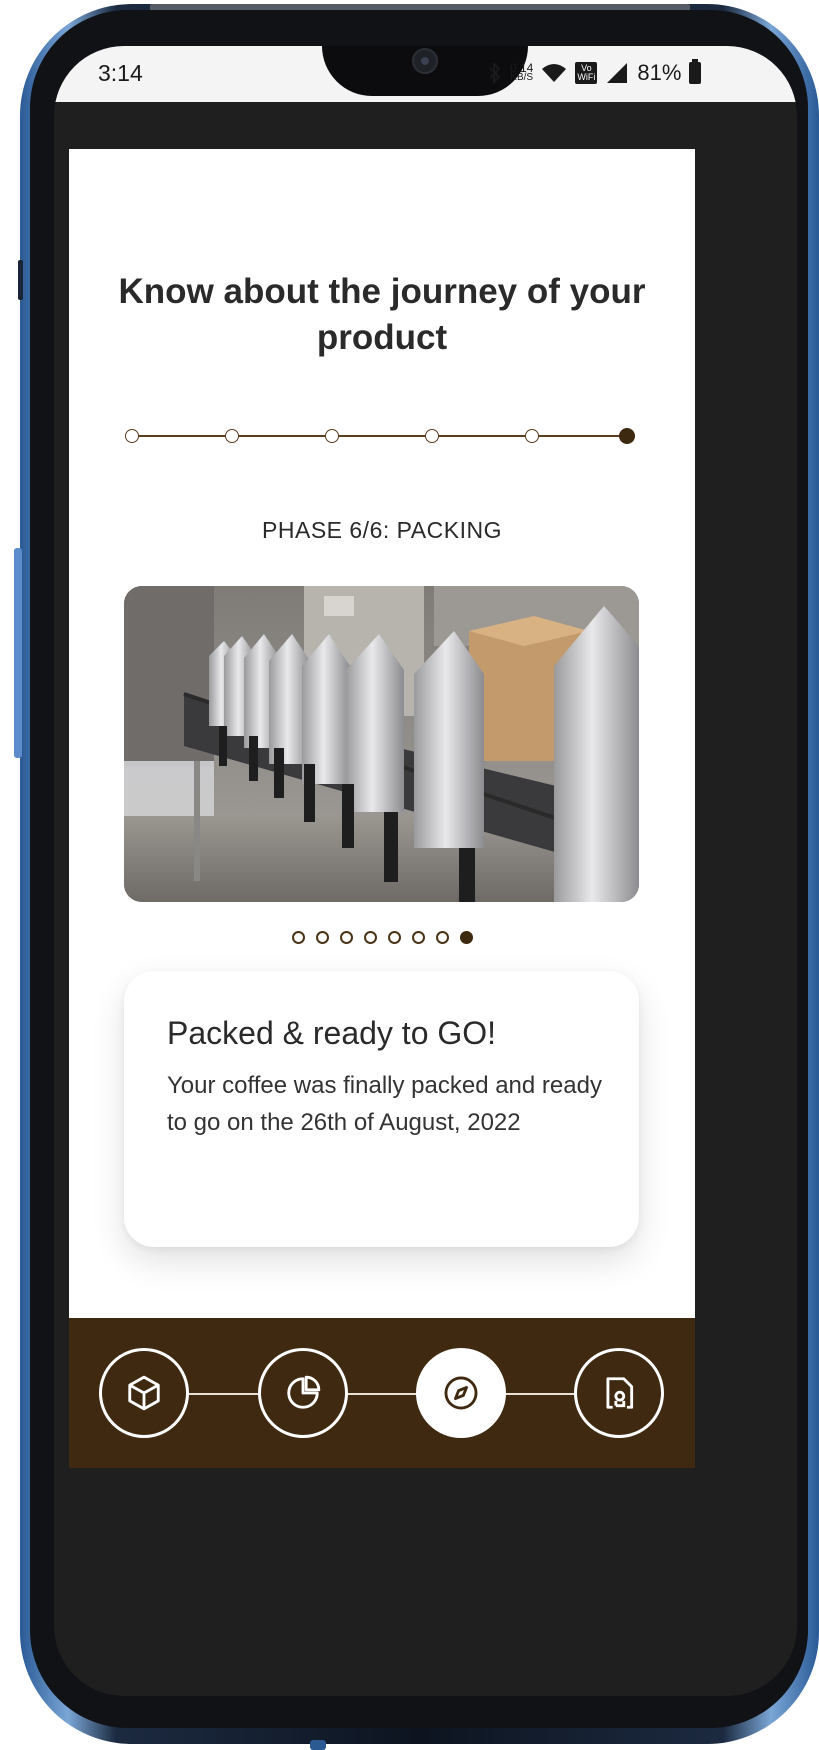 This screenshot has height=1750, width=819. What do you see at coordinates (318, 1745) in the screenshot?
I see `phone-bottom-port` at bounding box center [318, 1745].